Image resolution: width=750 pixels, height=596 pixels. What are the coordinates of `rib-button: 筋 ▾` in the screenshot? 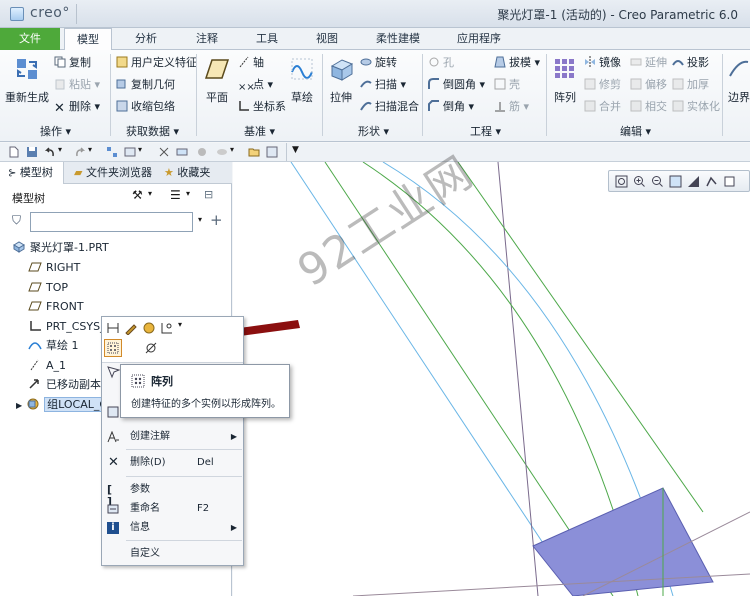 It's located at (511, 107).